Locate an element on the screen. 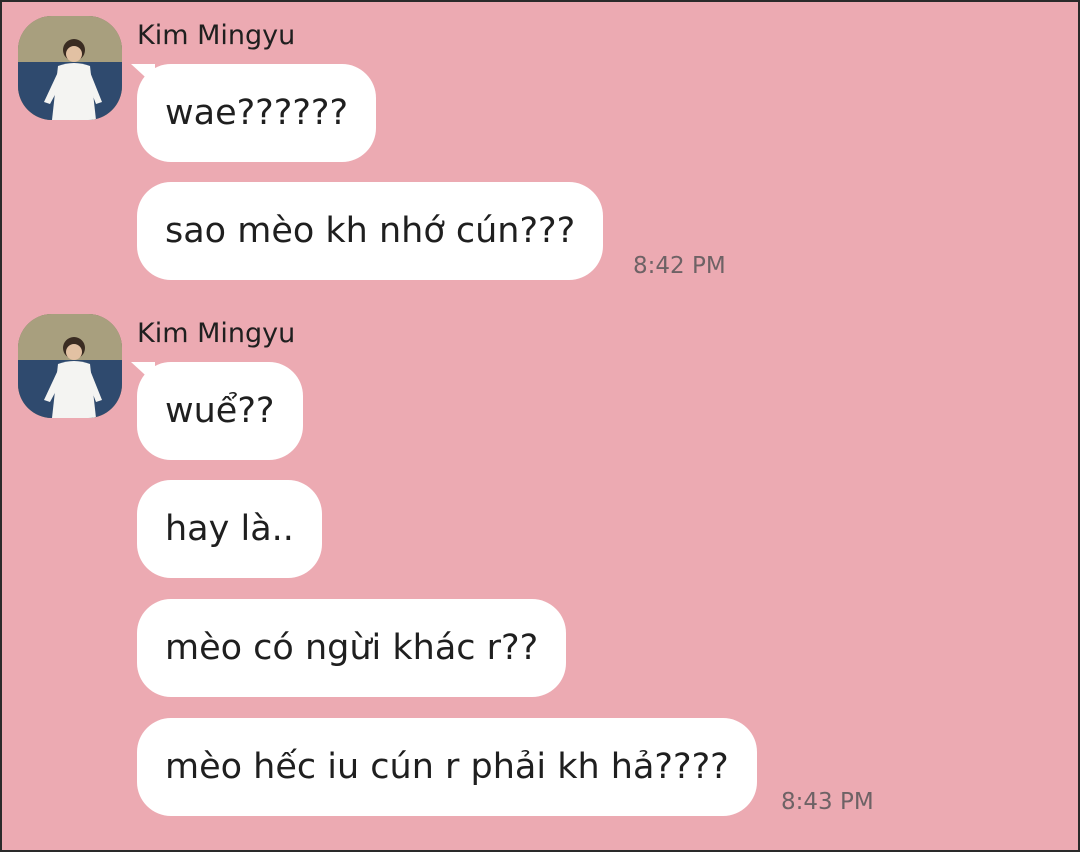  message-bubble: mèo có ngừi khác r?? is located at coordinates (352, 648).